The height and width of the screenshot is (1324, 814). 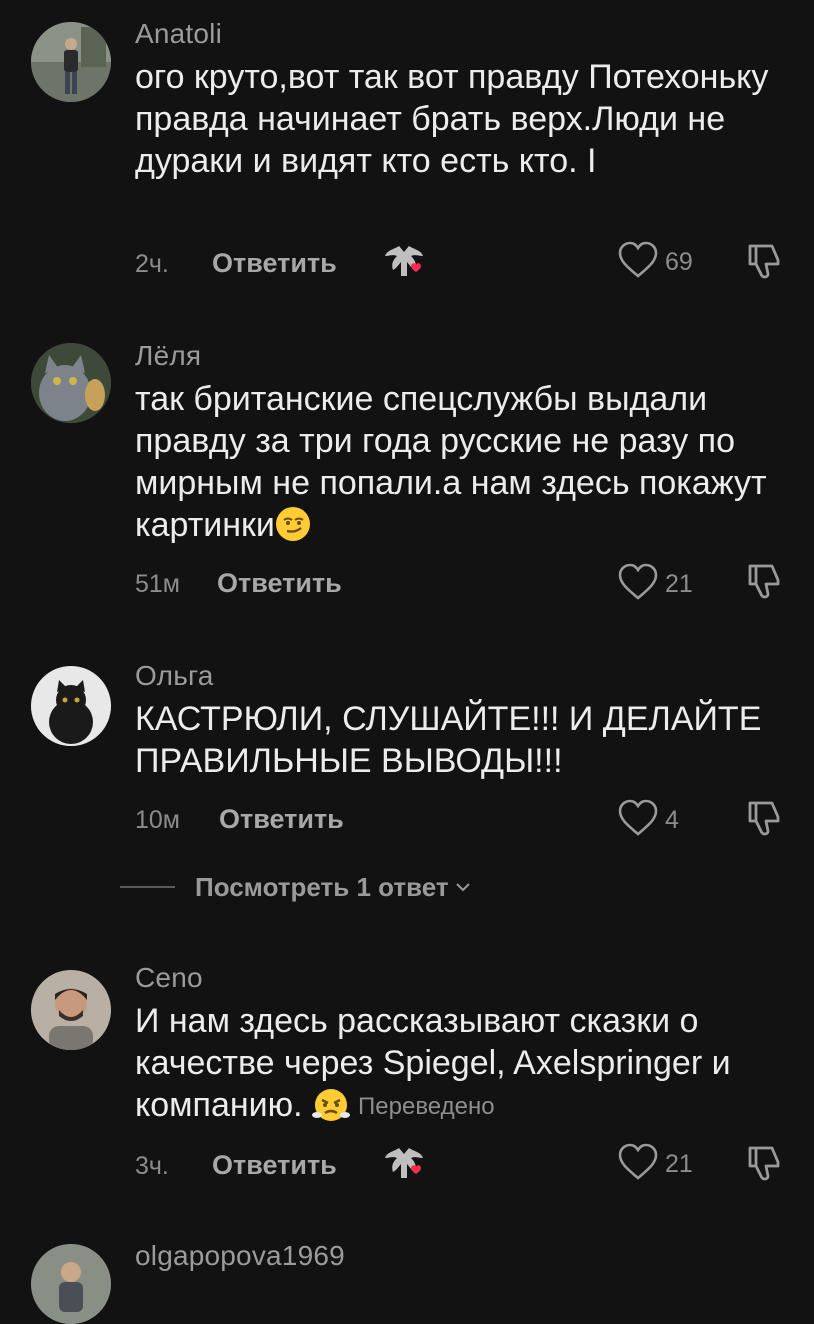 I want to click on username: Anatoli, so click(x=178, y=34).